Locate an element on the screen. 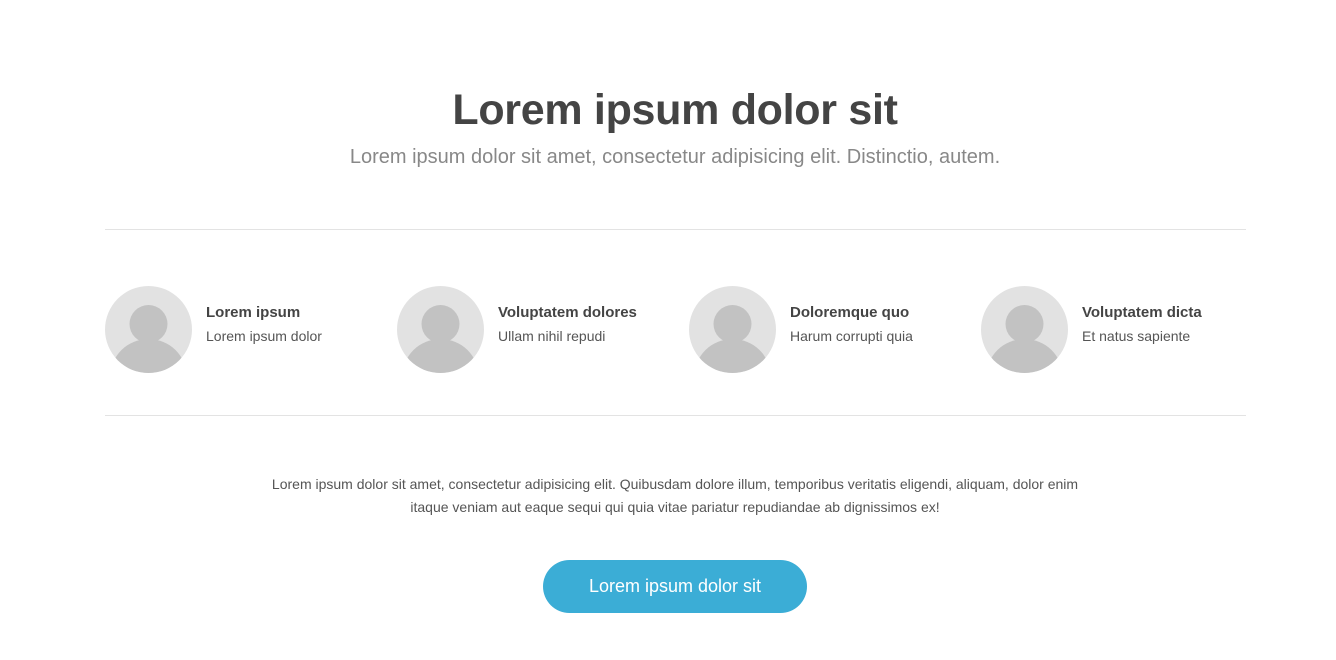  member-role: Lorem ipsum dolor is located at coordinates (264, 336).